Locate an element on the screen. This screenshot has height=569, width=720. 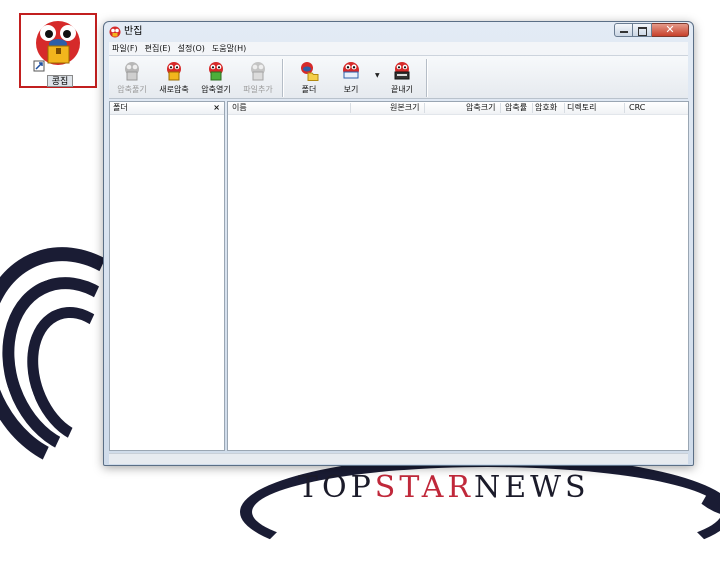
folder-label: 폴더 is located at coordinates (309, 89).